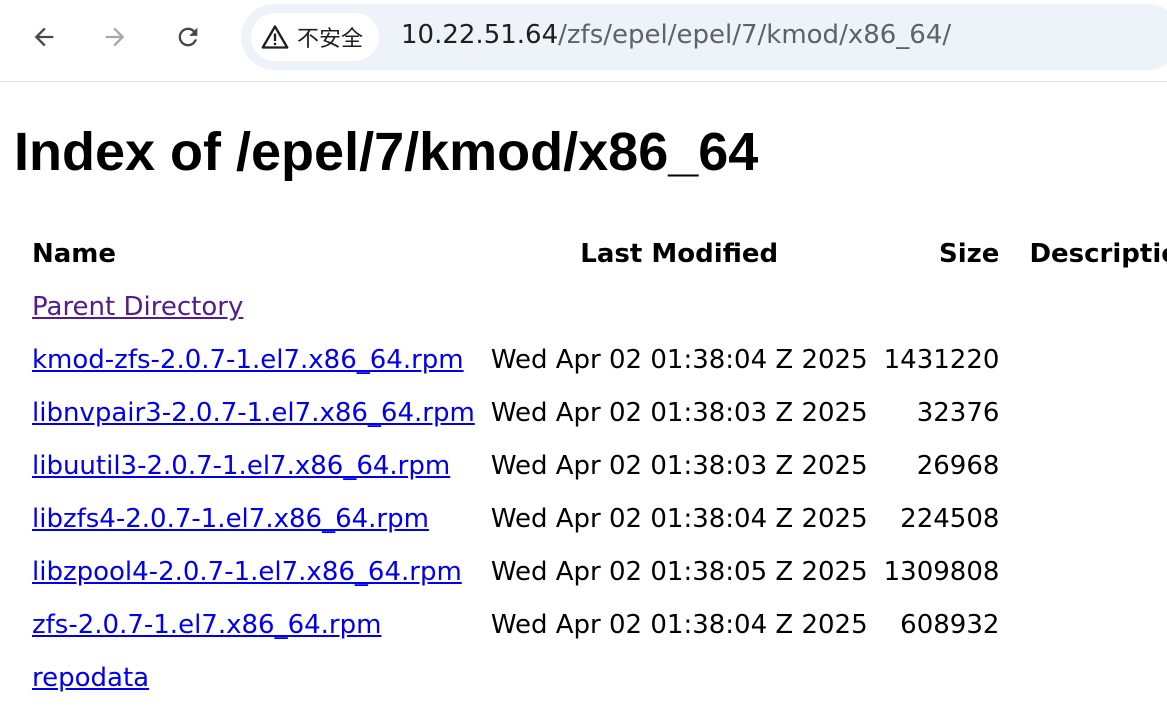 The height and width of the screenshot is (719, 1167). What do you see at coordinates (230, 519) in the screenshot?
I see `file-link: libzfs4-2.0.7-1.el7.x86_64.rpm` at bounding box center [230, 519].